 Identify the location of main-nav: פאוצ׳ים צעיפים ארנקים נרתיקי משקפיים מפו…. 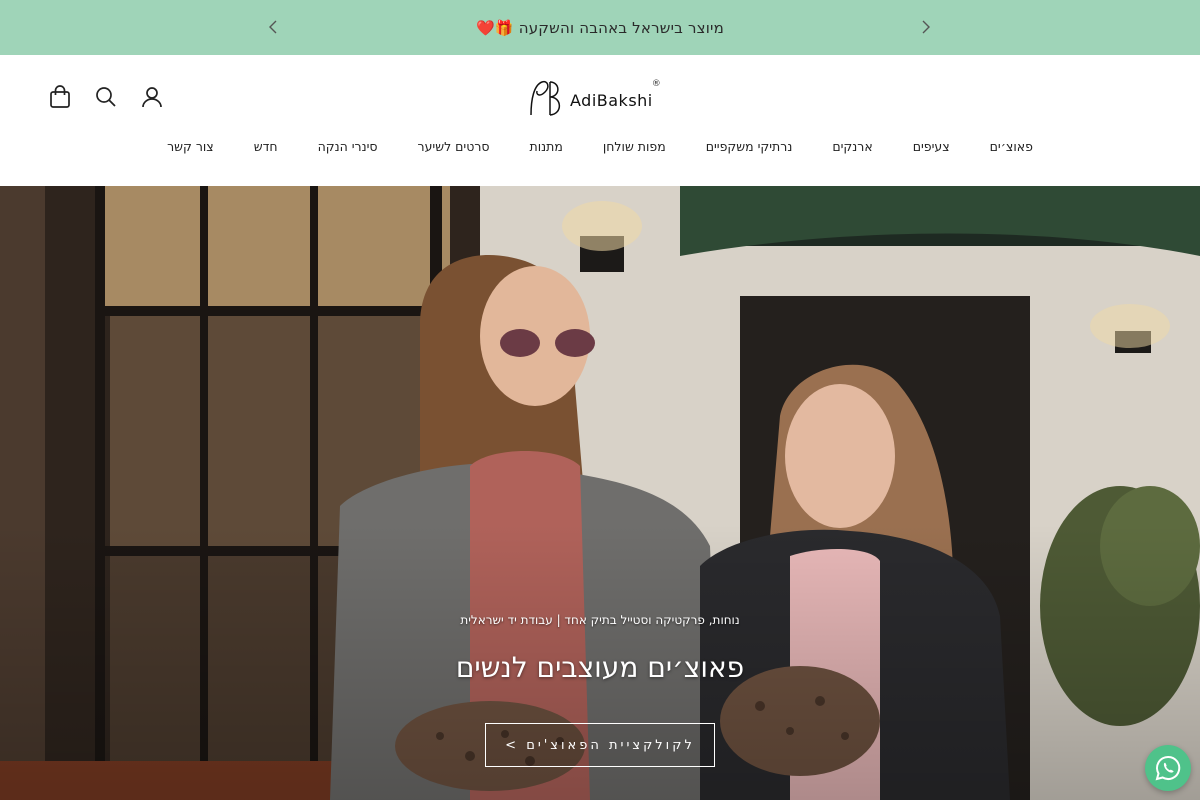
(600, 150).